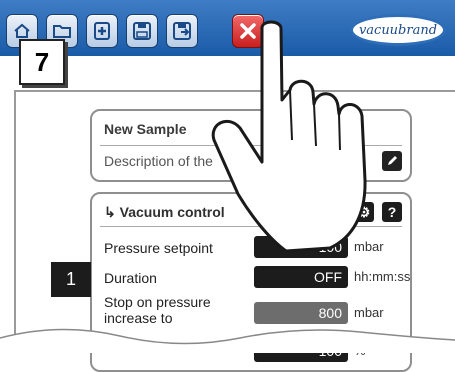 The width and height of the screenshot is (455, 372). I want to click on sample-card: New Sample Description of the, so click(251, 145).